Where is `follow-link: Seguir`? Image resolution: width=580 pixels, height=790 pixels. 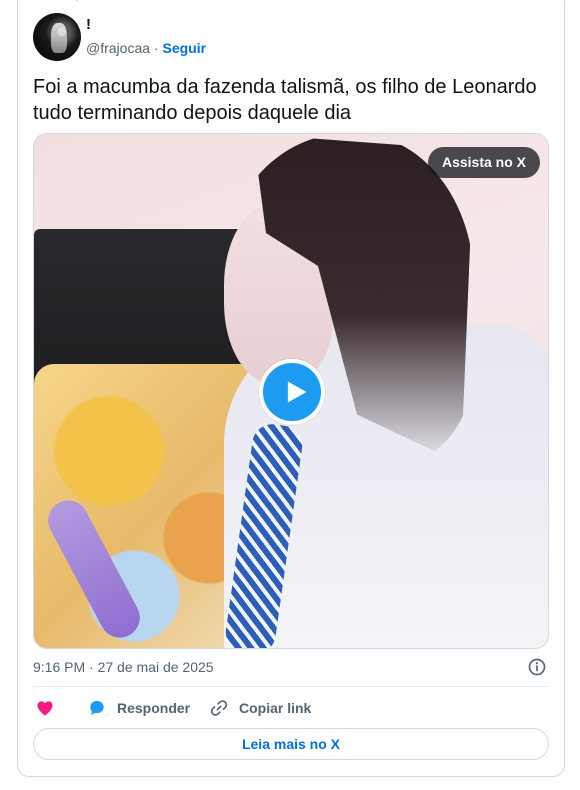
follow-link: Seguir is located at coordinates (184, 48).